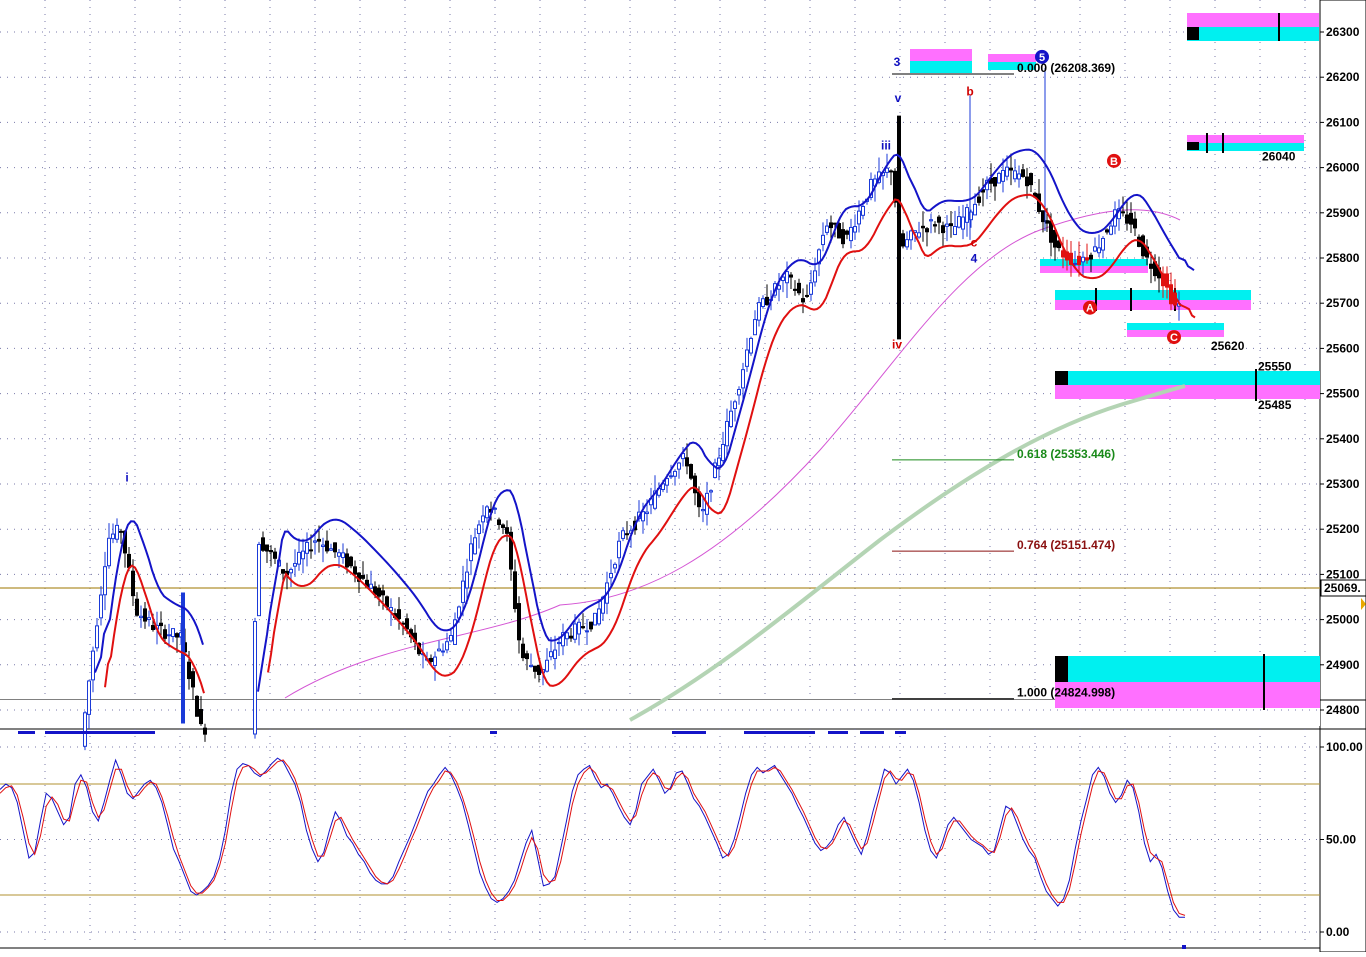  What do you see at coordinates (126, 478) in the screenshot?
I see `wave-label: i` at bounding box center [126, 478].